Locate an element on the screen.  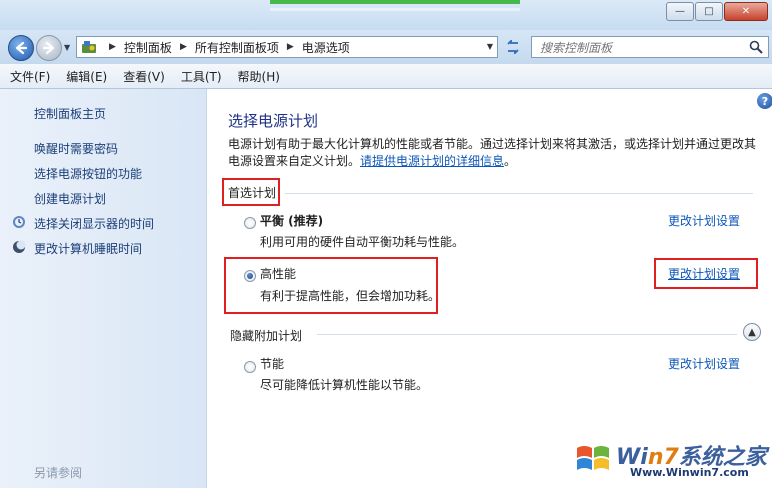
desc-line-2-wrap: 电源设置来自定义计划。请提供电源计划的详细信息。 is located at coordinates (500, 161).